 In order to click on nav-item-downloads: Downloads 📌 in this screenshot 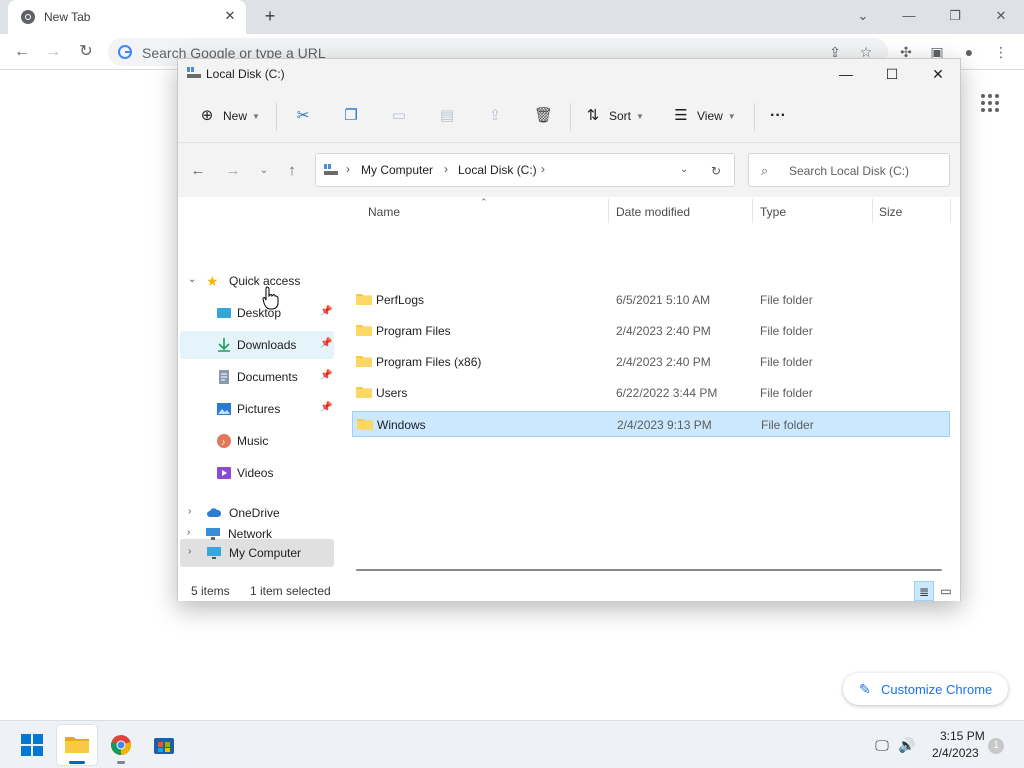, I will do `click(257, 345)`.